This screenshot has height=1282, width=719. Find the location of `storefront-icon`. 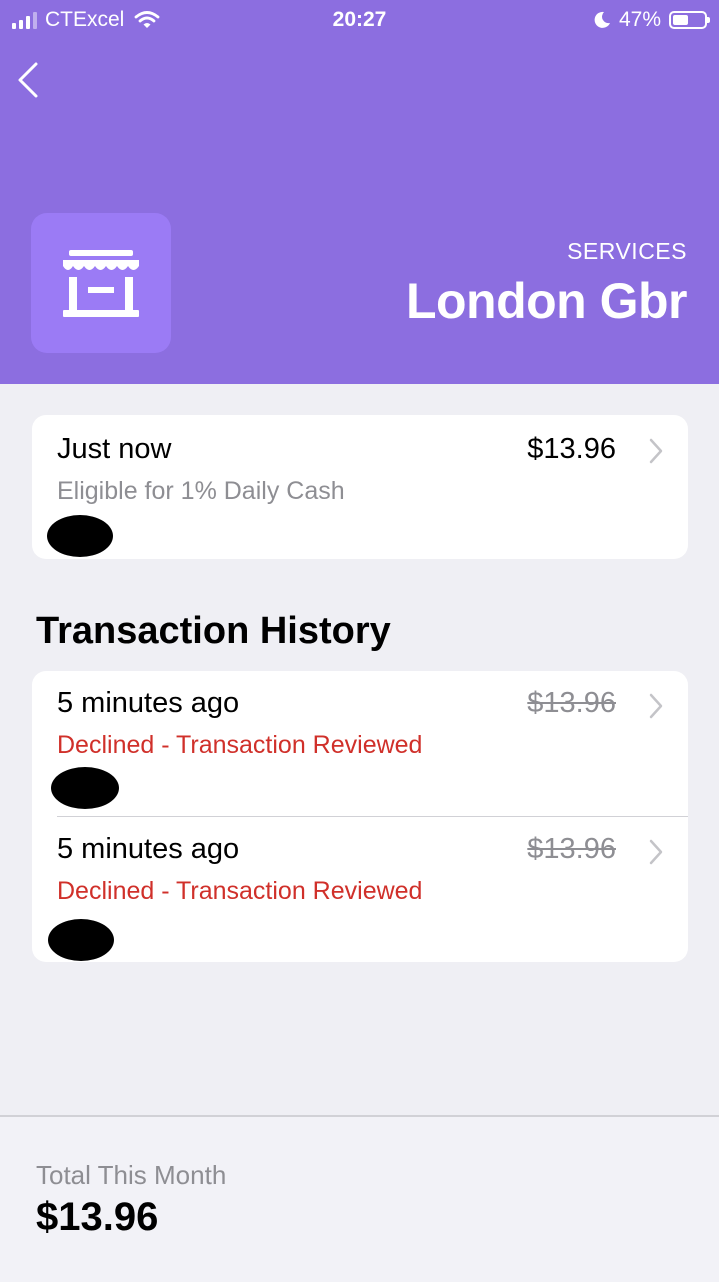

storefront-icon is located at coordinates (101, 283).